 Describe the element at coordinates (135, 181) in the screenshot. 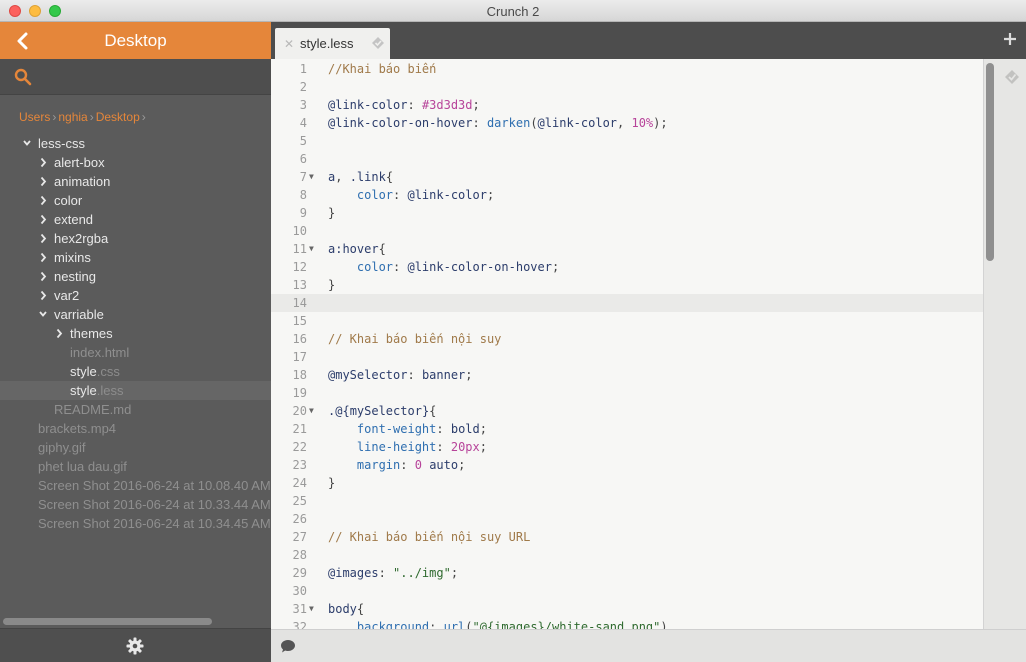

I see `file-tree-item: animation` at that location.